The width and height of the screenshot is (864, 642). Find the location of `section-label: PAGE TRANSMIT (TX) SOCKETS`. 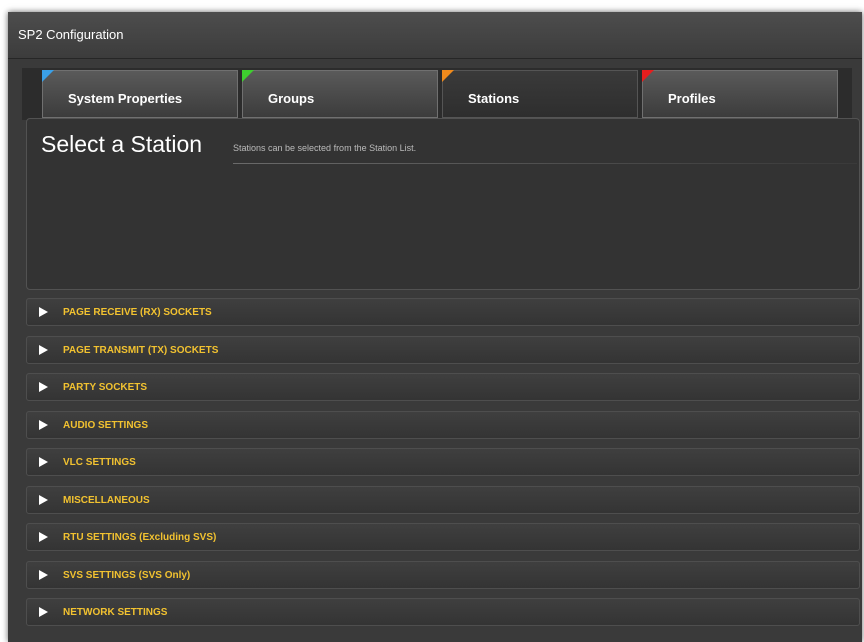

section-label: PAGE TRANSMIT (TX) SOCKETS is located at coordinates (141, 350).